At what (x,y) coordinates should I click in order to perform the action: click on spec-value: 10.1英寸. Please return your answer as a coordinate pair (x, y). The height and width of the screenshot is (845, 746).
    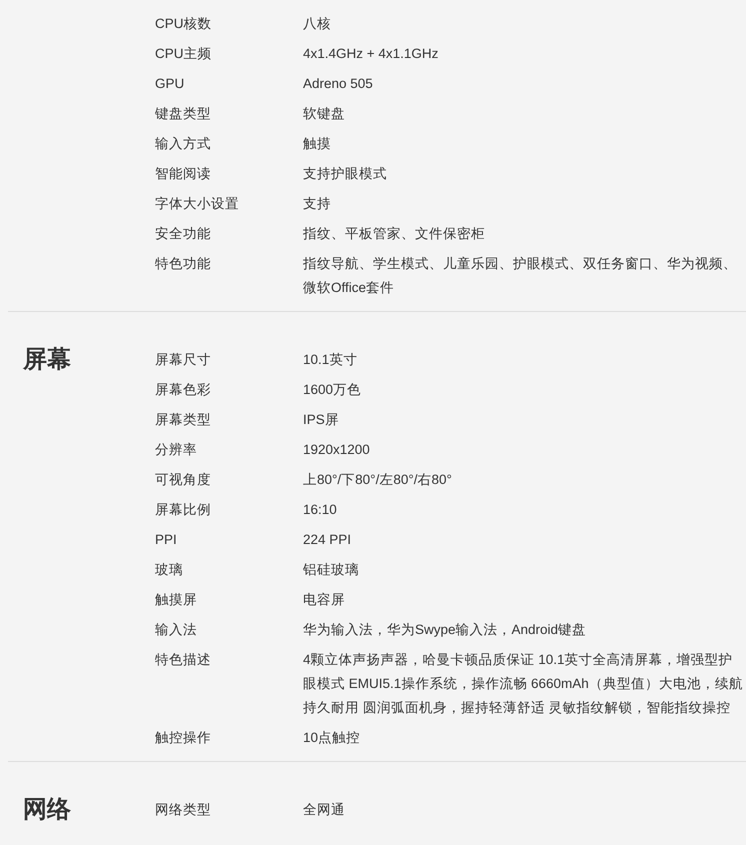
    Looking at the image, I should click on (330, 360).